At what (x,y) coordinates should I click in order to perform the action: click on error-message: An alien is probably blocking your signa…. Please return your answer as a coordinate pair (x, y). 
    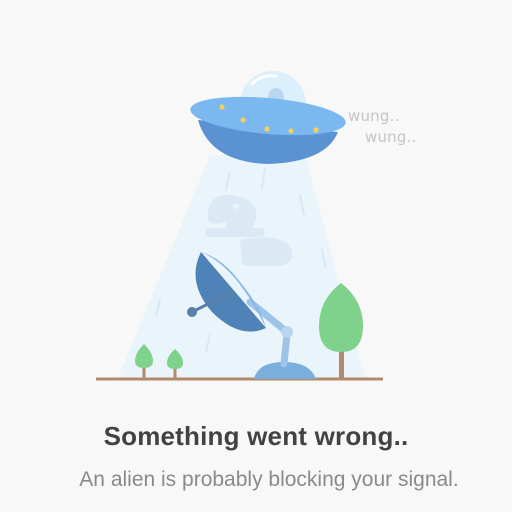
    Looking at the image, I should click on (269, 479).